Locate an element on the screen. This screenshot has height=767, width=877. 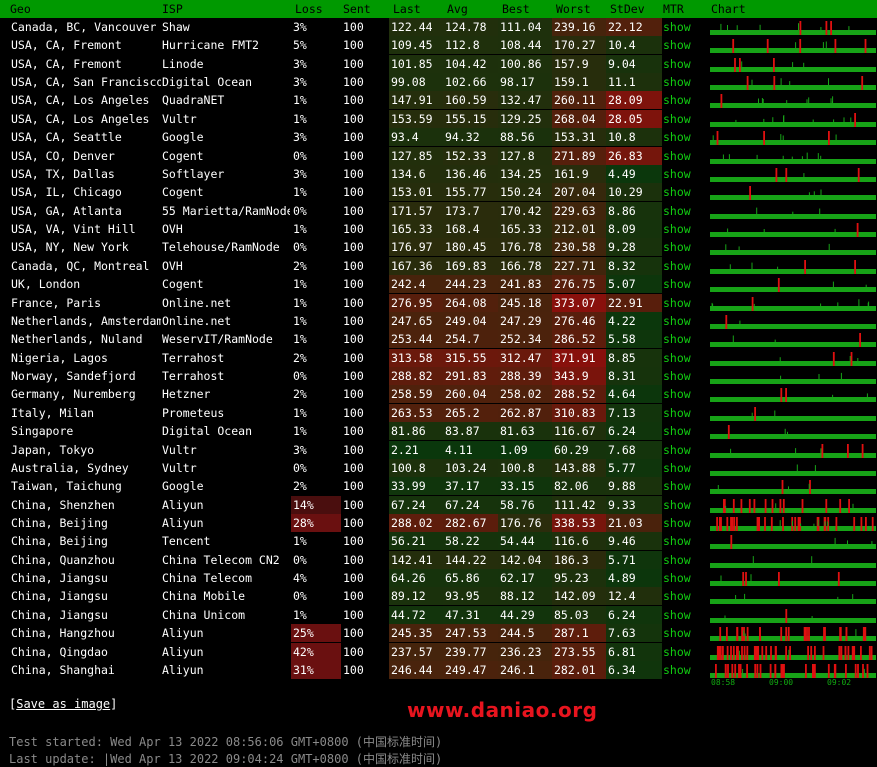
cell-geo: USA, CA, Fremont is located at coordinates (66, 63).